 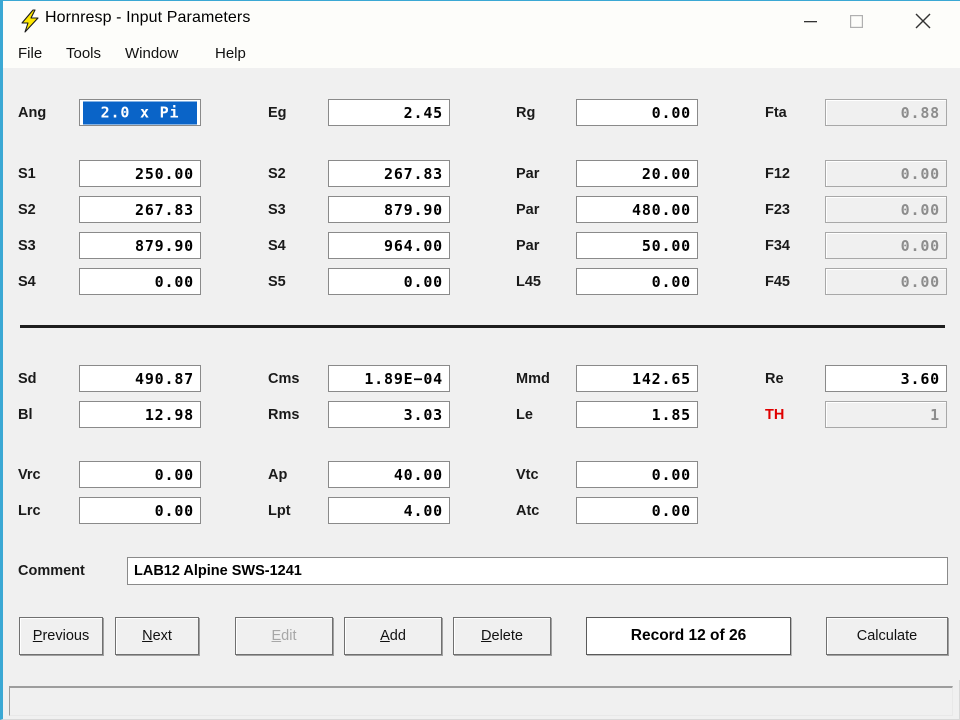 What do you see at coordinates (482, 326) in the screenshot?
I see `section-divider` at bounding box center [482, 326].